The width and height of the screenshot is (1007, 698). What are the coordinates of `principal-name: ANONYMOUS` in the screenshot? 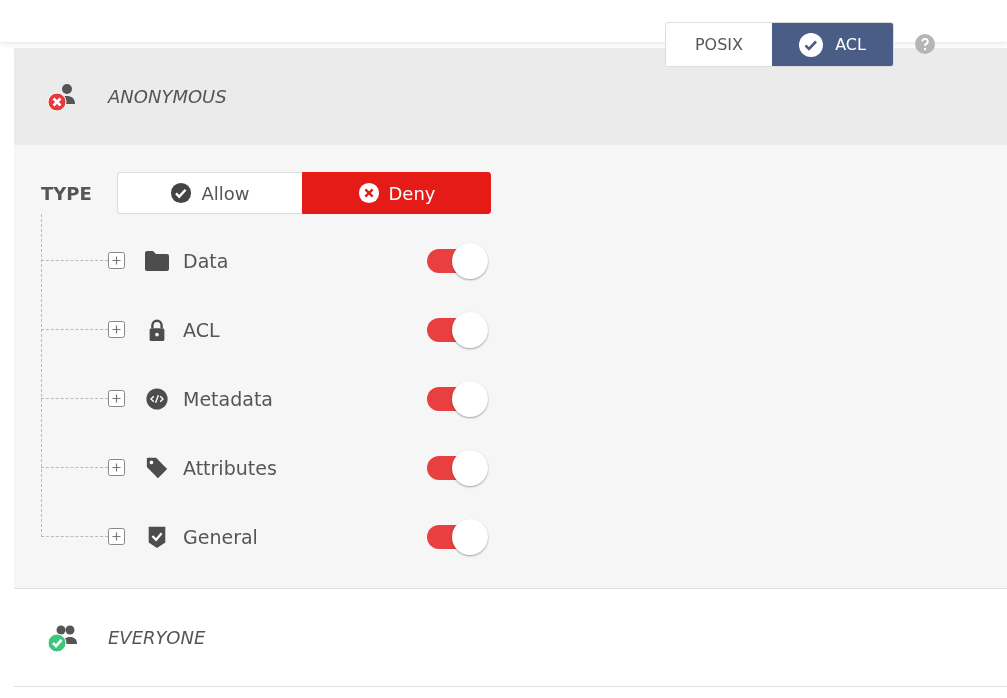 It's located at (167, 96).